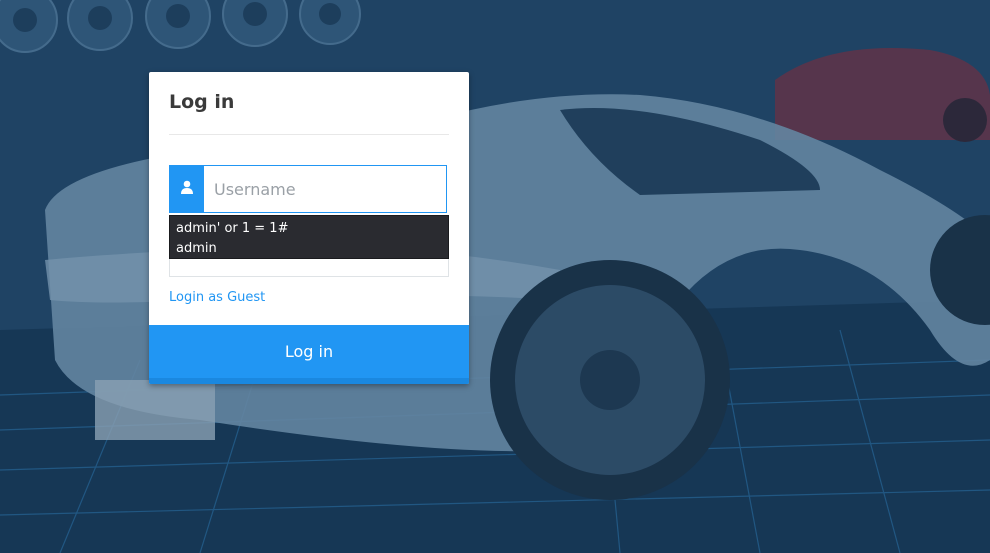 The height and width of the screenshot is (553, 990). Describe the element at coordinates (309, 229) in the screenshot. I see `autocomplete-item: admin' or 1 = 1#` at that location.